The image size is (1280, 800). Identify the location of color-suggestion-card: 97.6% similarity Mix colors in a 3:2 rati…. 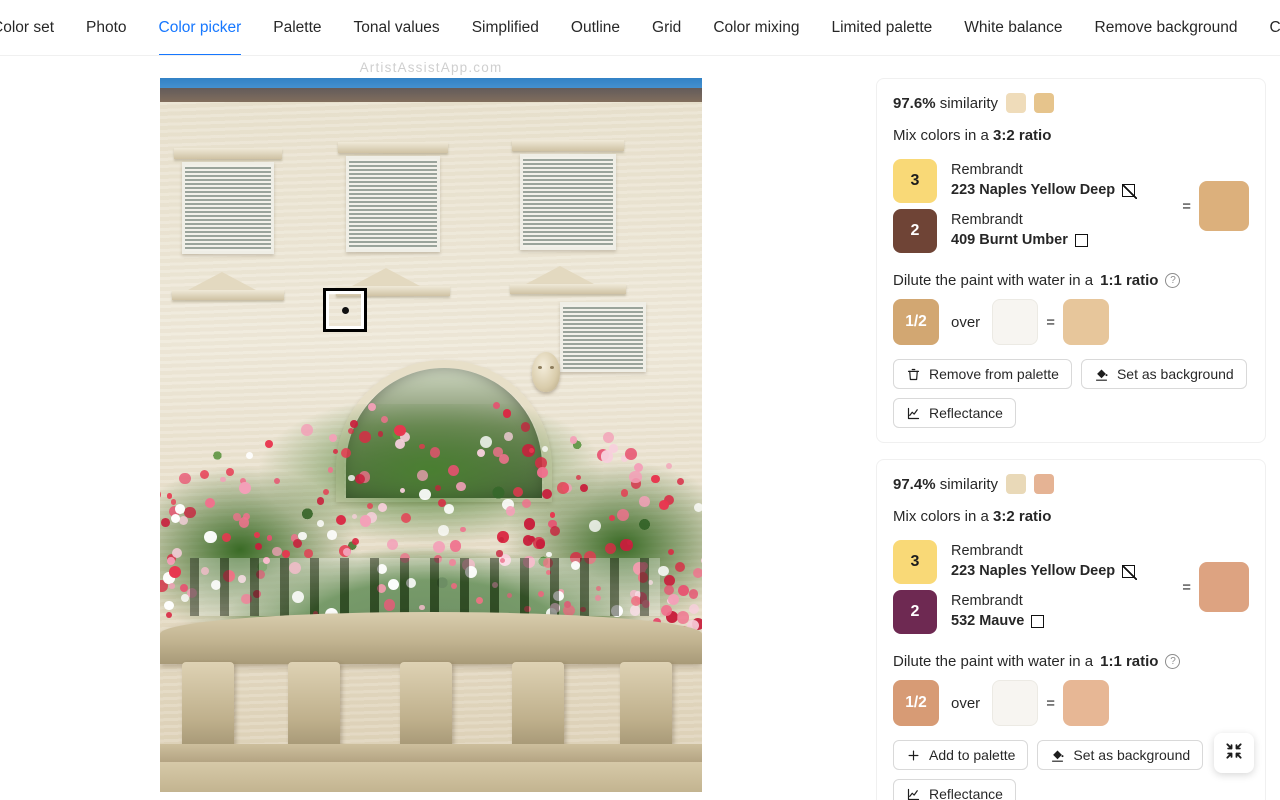
(1071, 260).